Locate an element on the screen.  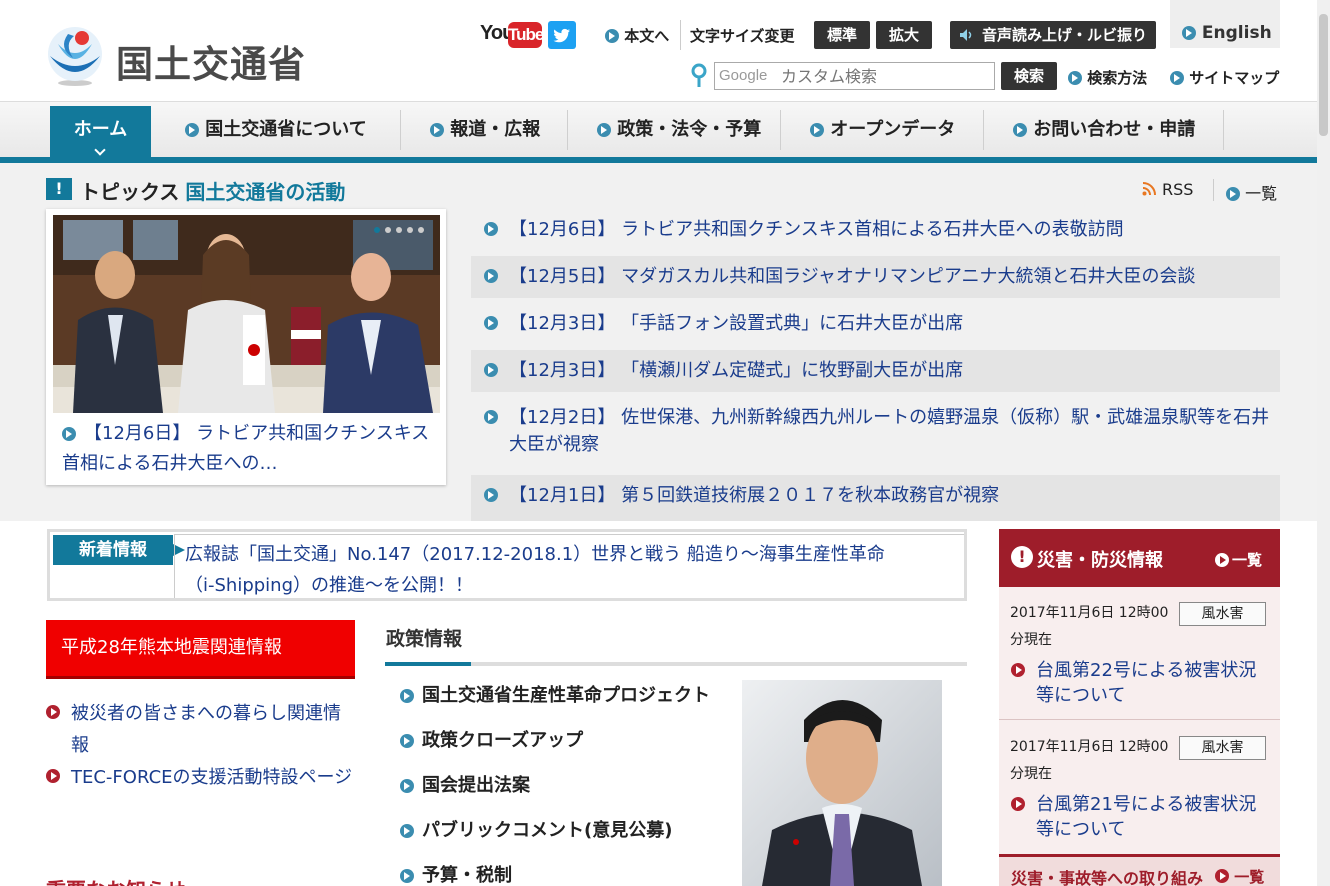
nav-label: 政策・法令・予算 is located at coordinates (689, 129).